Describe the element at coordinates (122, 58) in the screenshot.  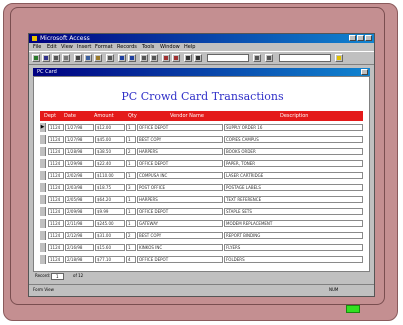
I see `sort-asc-button` at that location.